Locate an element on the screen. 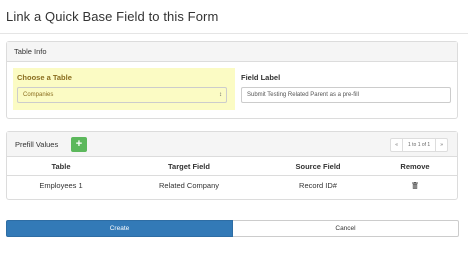  prefill-title: Prefill Values is located at coordinates (37, 144).